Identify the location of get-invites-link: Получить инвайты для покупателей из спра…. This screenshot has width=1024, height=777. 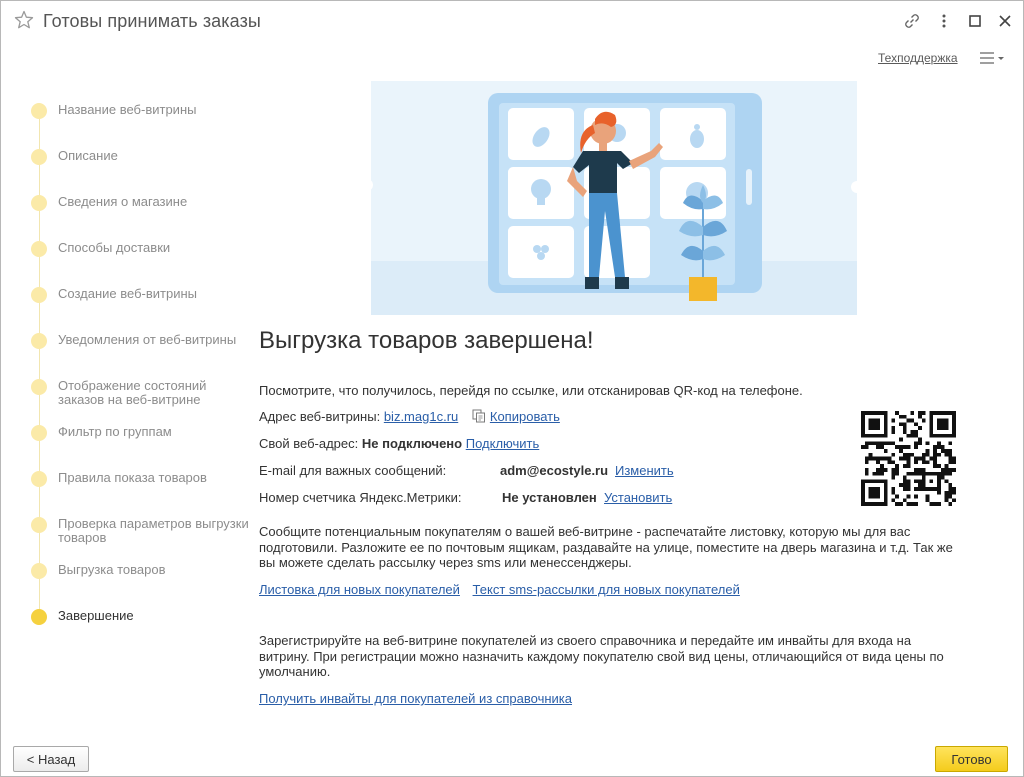
(415, 698).